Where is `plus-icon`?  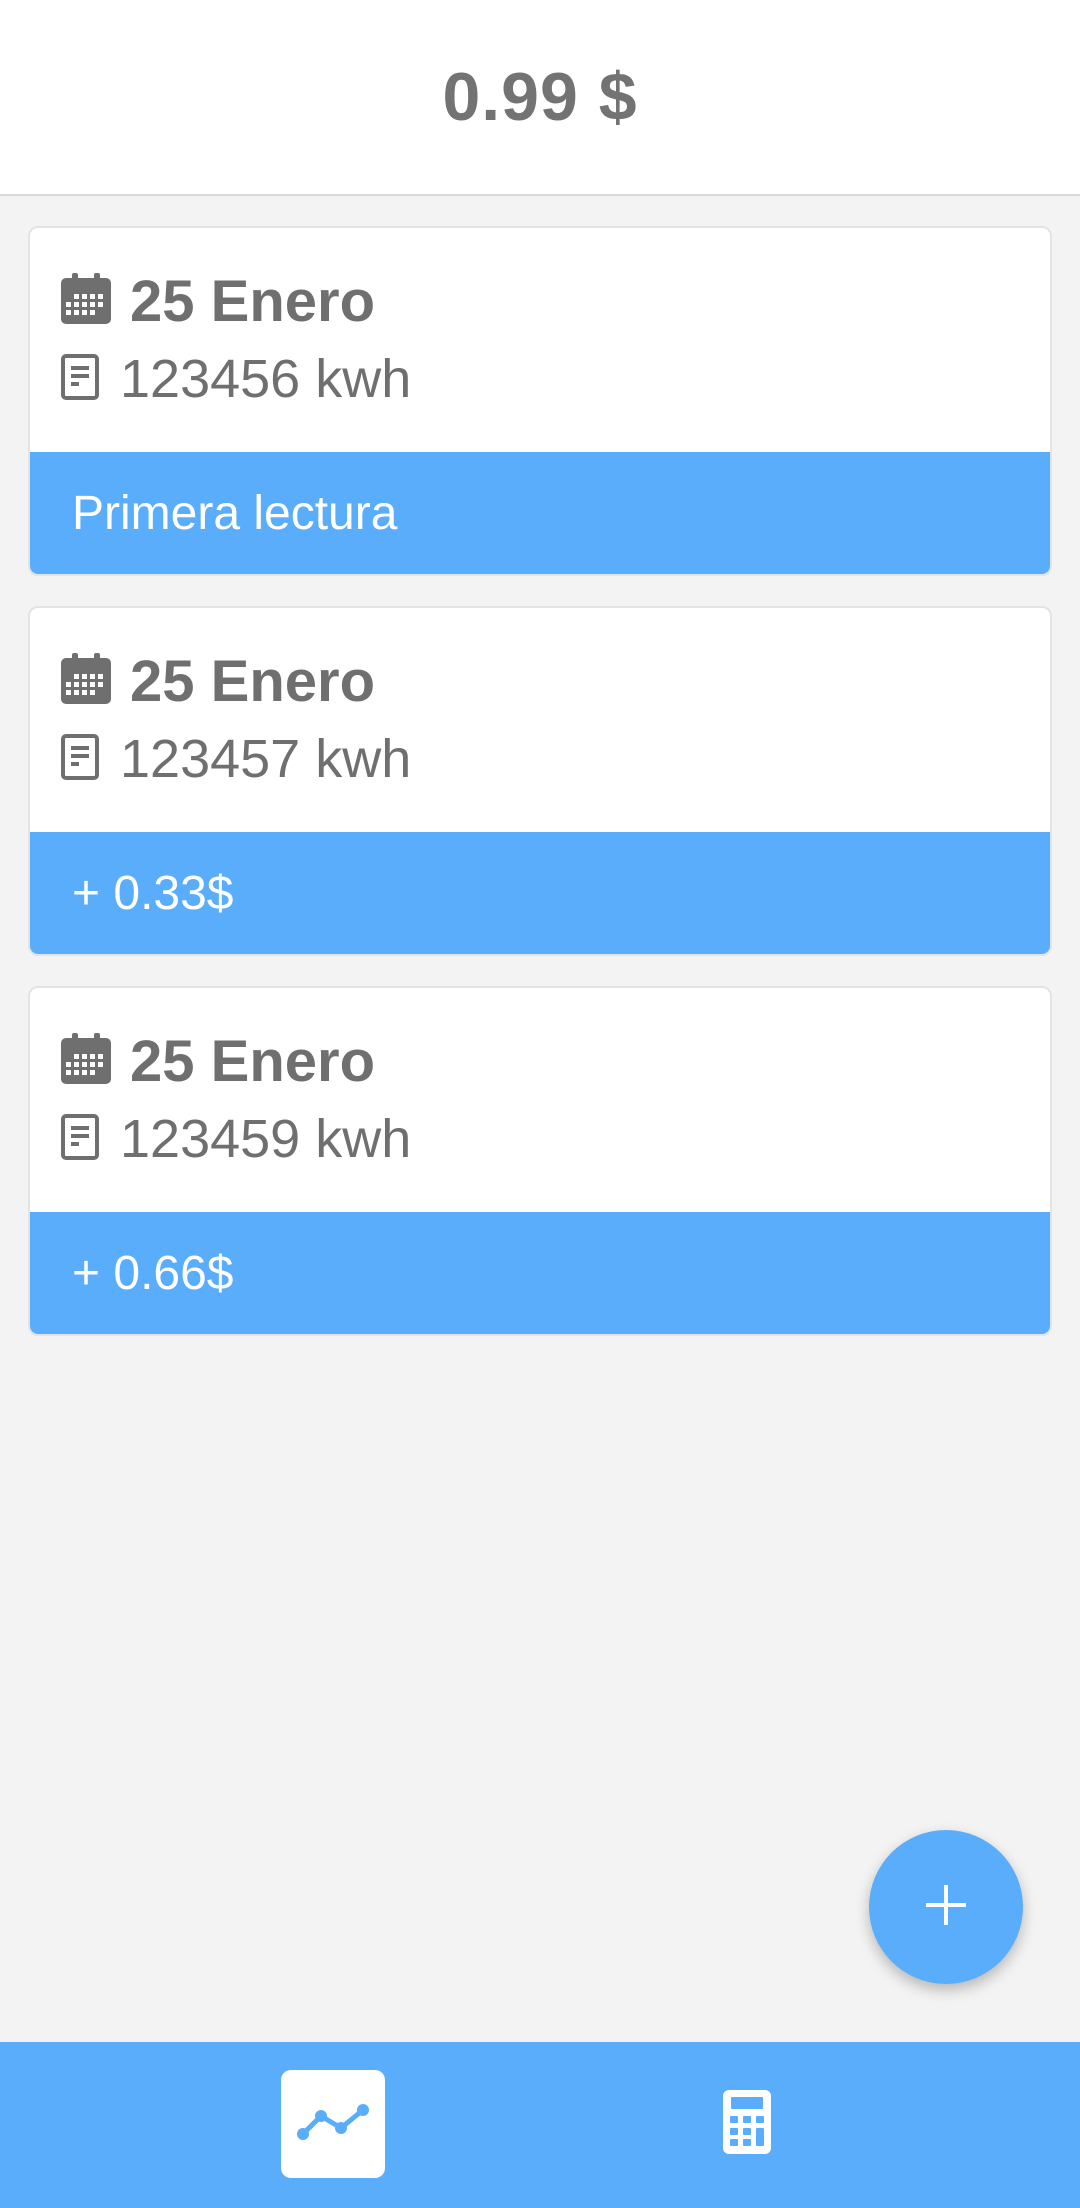
plus-icon is located at coordinates (946, 1907).